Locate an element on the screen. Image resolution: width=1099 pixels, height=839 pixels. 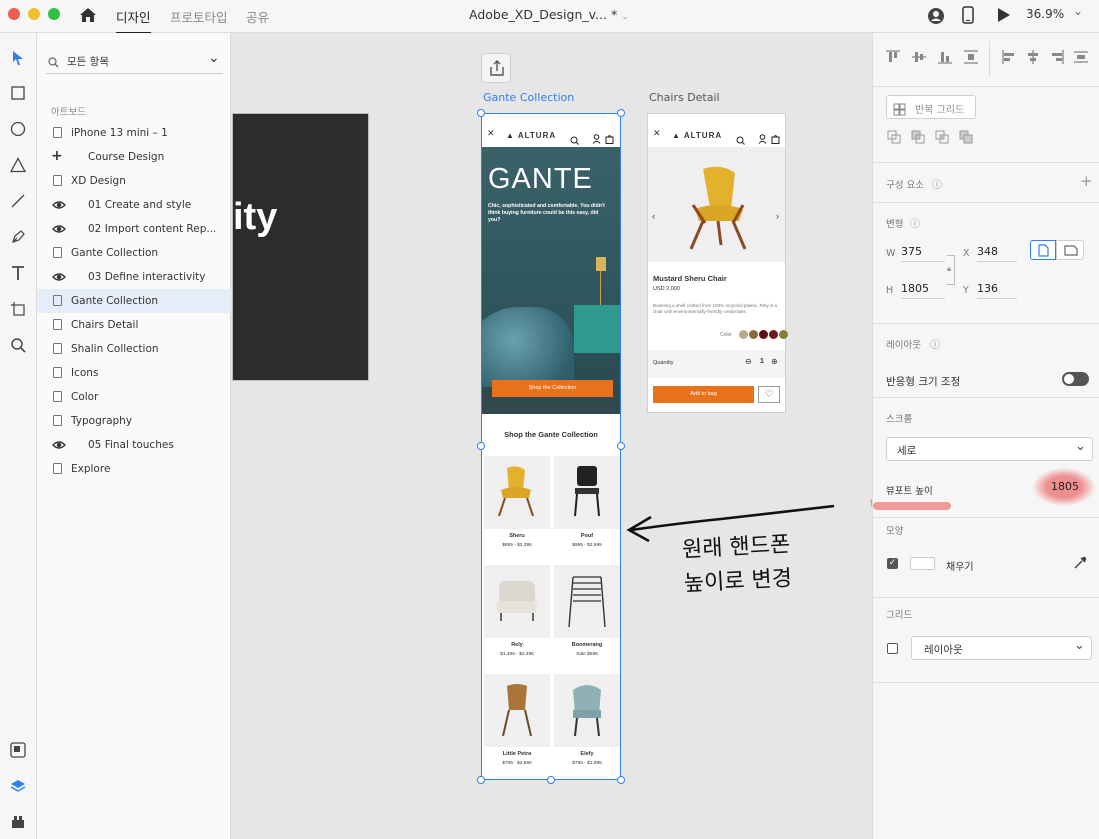
layer-item: 01 Create and style is located at coordinates (134, 205).